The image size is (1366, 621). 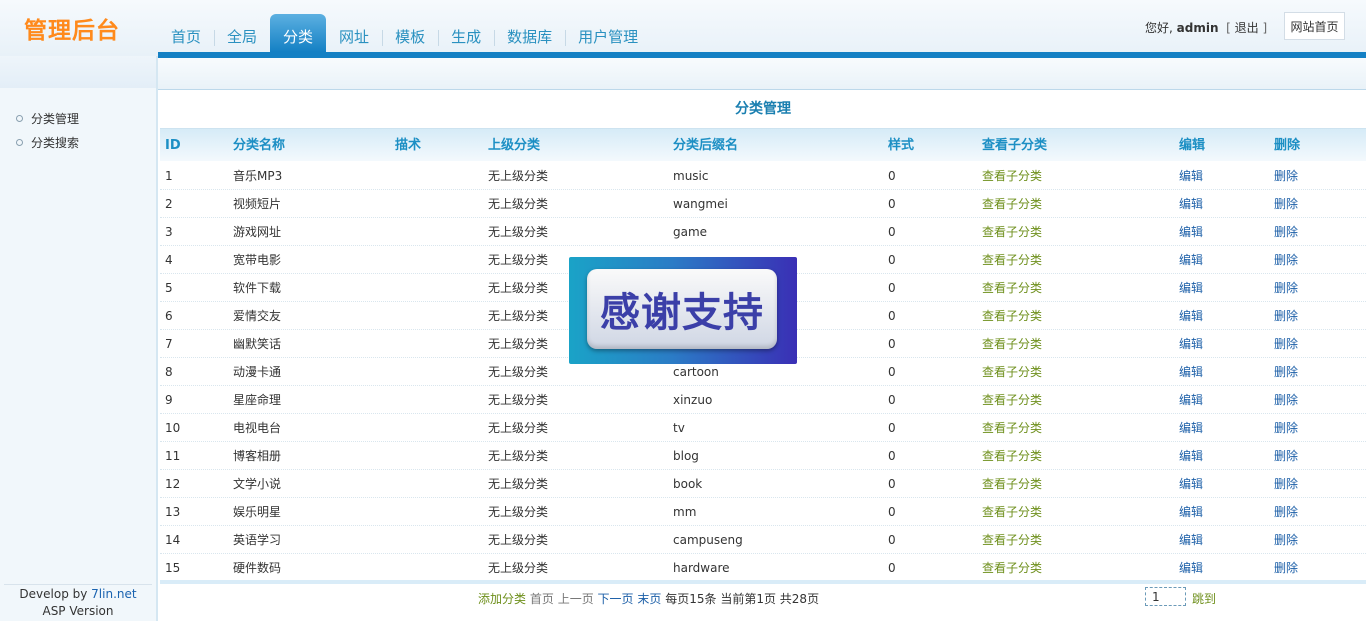 I want to click on cell-suffix: book, so click(x=688, y=484).